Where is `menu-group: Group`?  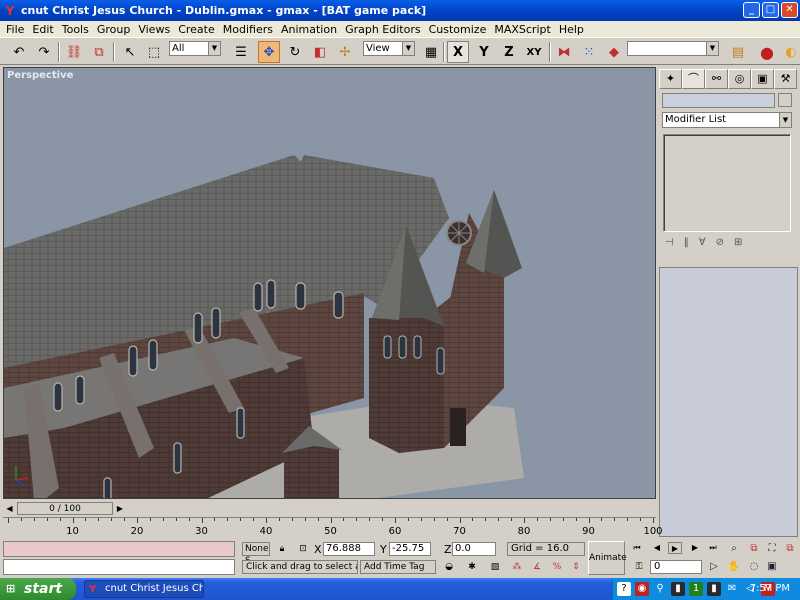
menu-group: Group is located at coordinates (114, 29).